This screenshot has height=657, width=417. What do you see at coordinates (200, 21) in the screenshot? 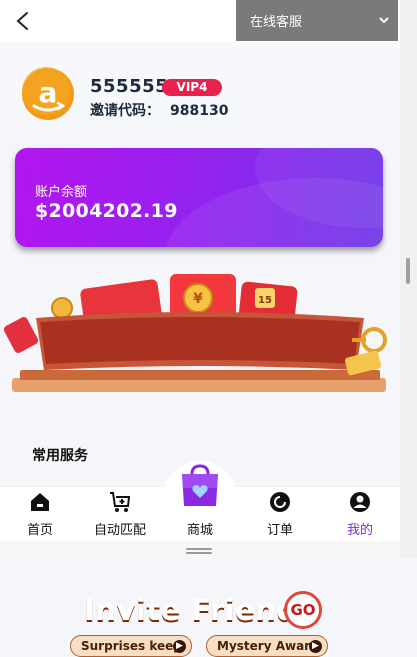
I see `top-bar: 在线客服` at bounding box center [200, 21].